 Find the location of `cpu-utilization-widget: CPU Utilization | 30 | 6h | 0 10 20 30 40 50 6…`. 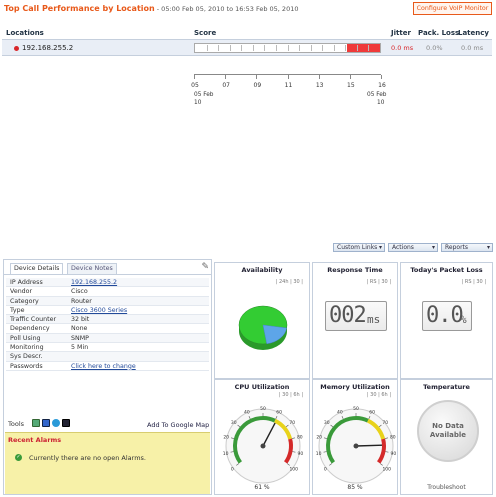

cpu-utilization-widget: CPU Utilization | 30 | 6h | 0 10 20 30 40 50 6… is located at coordinates (262, 437).